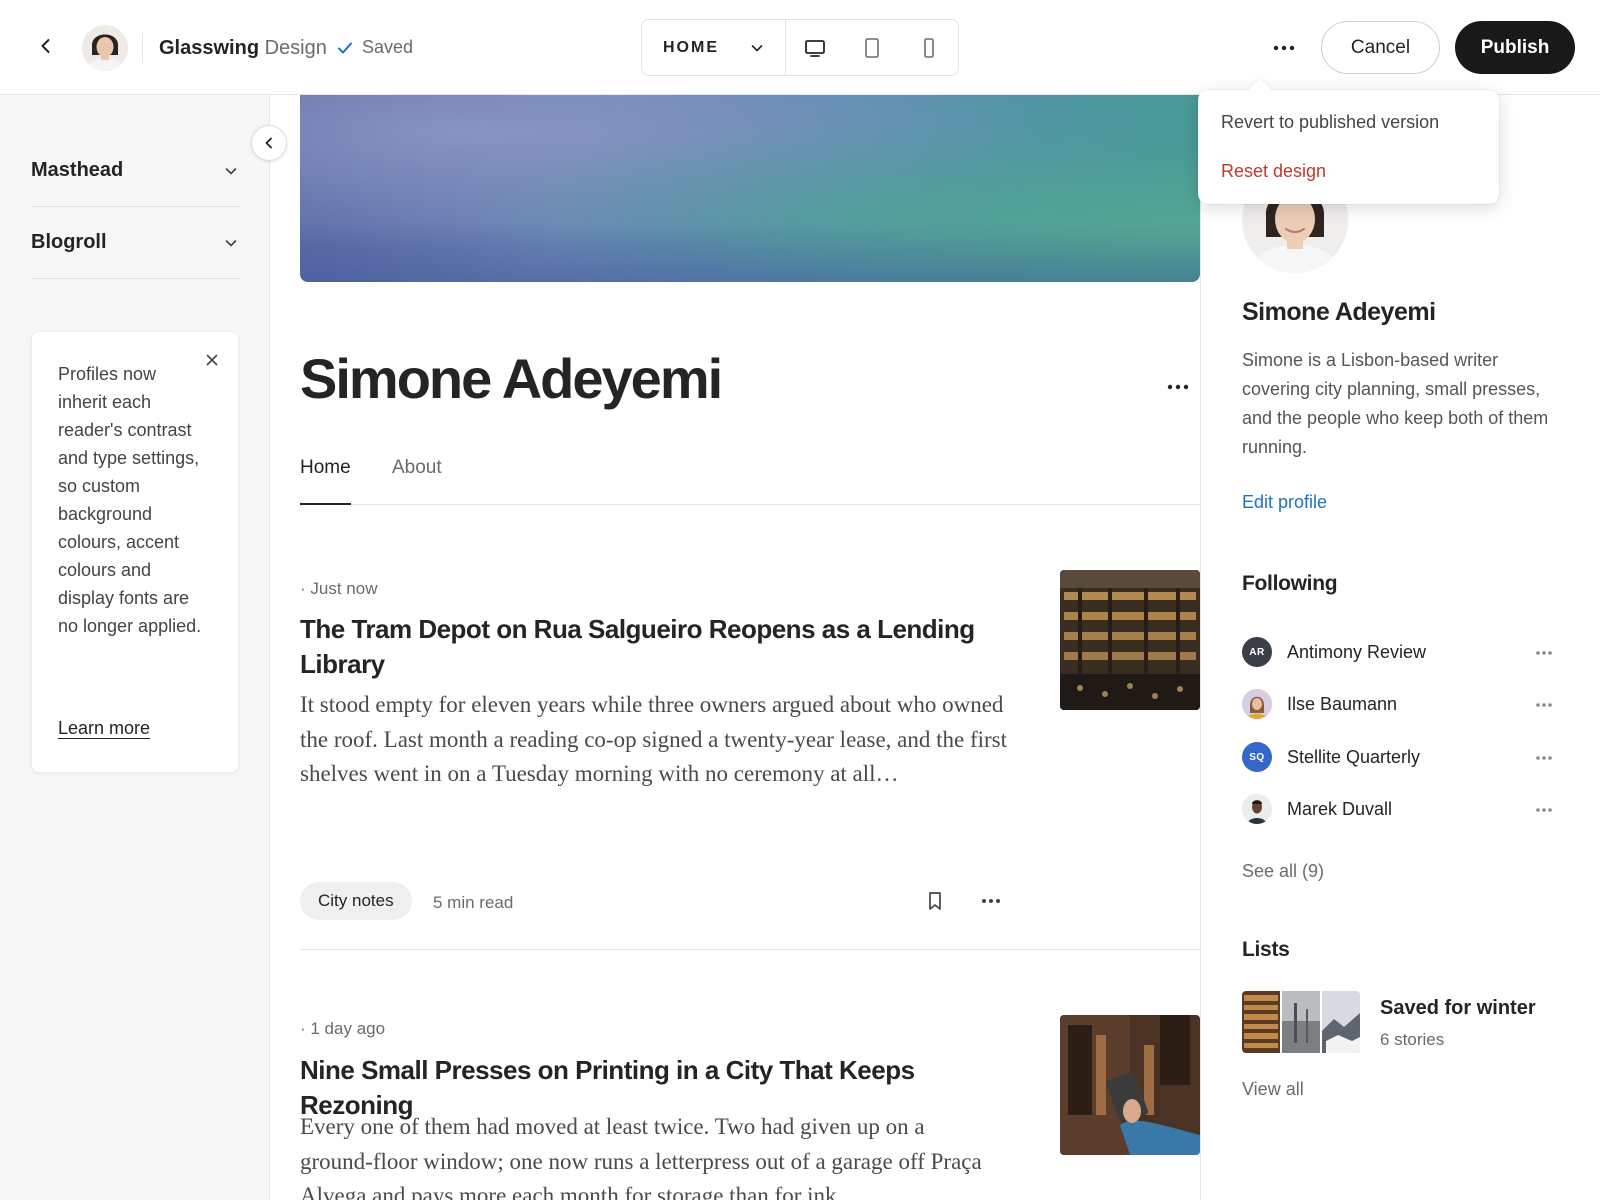  Describe the element at coordinates (1290, 583) in the screenshot. I see `following-heading: Following` at that location.